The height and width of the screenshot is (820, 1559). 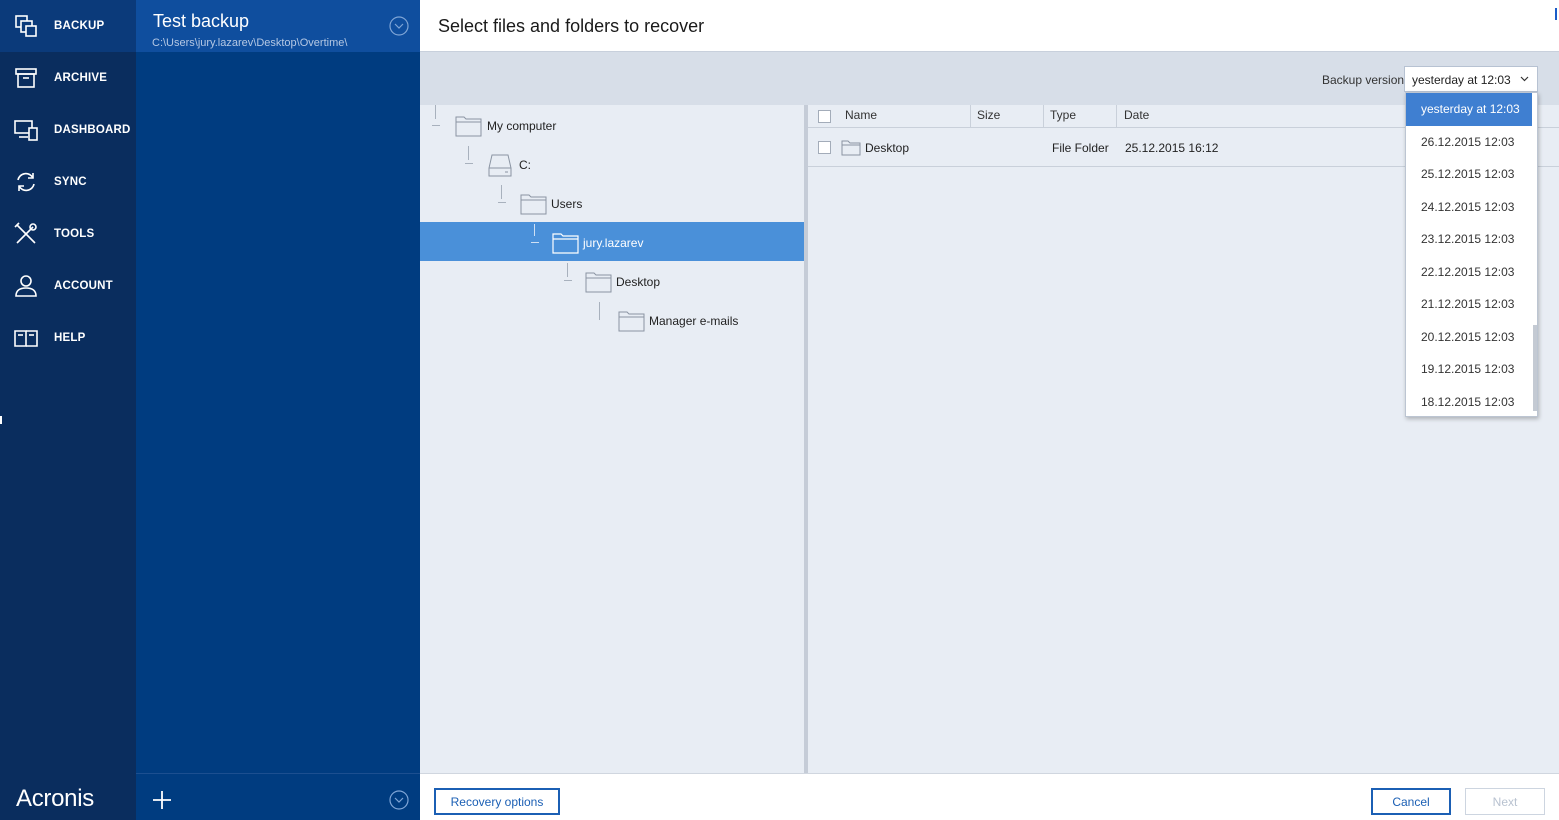 What do you see at coordinates (694, 321) in the screenshot?
I see `tree-label: Manager e-mails` at bounding box center [694, 321].